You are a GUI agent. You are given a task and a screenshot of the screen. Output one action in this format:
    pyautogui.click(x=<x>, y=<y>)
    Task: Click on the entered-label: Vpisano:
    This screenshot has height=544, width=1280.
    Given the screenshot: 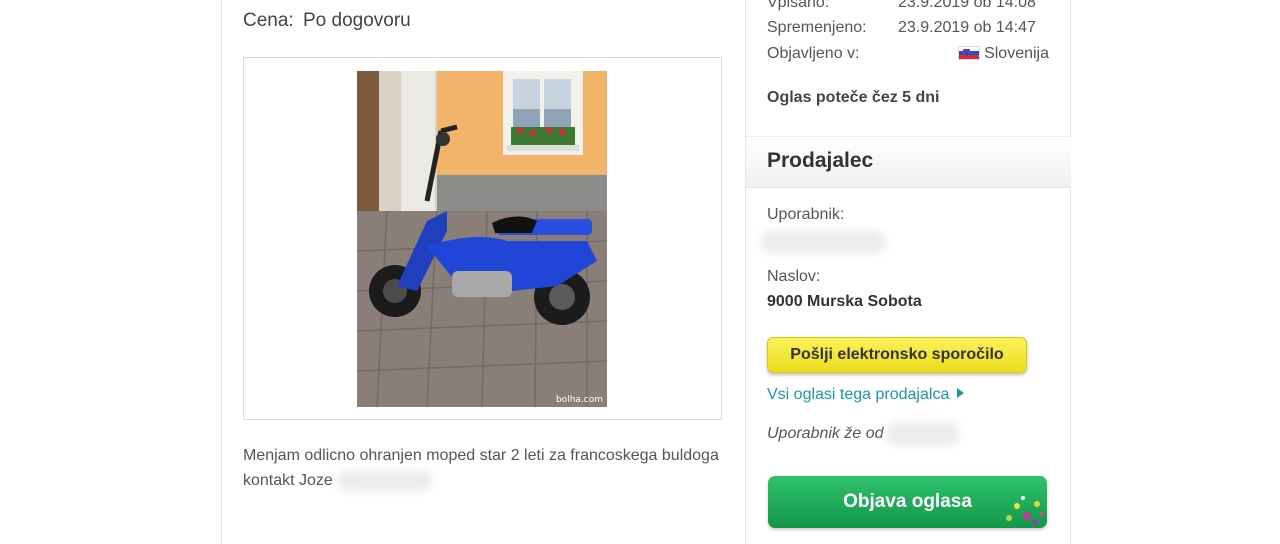 What is the action you would take?
    pyautogui.click(x=798, y=5)
    